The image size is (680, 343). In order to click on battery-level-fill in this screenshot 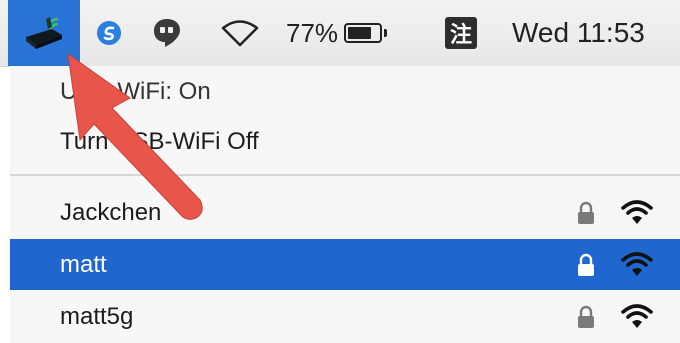, I will do `click(360, 33)`.